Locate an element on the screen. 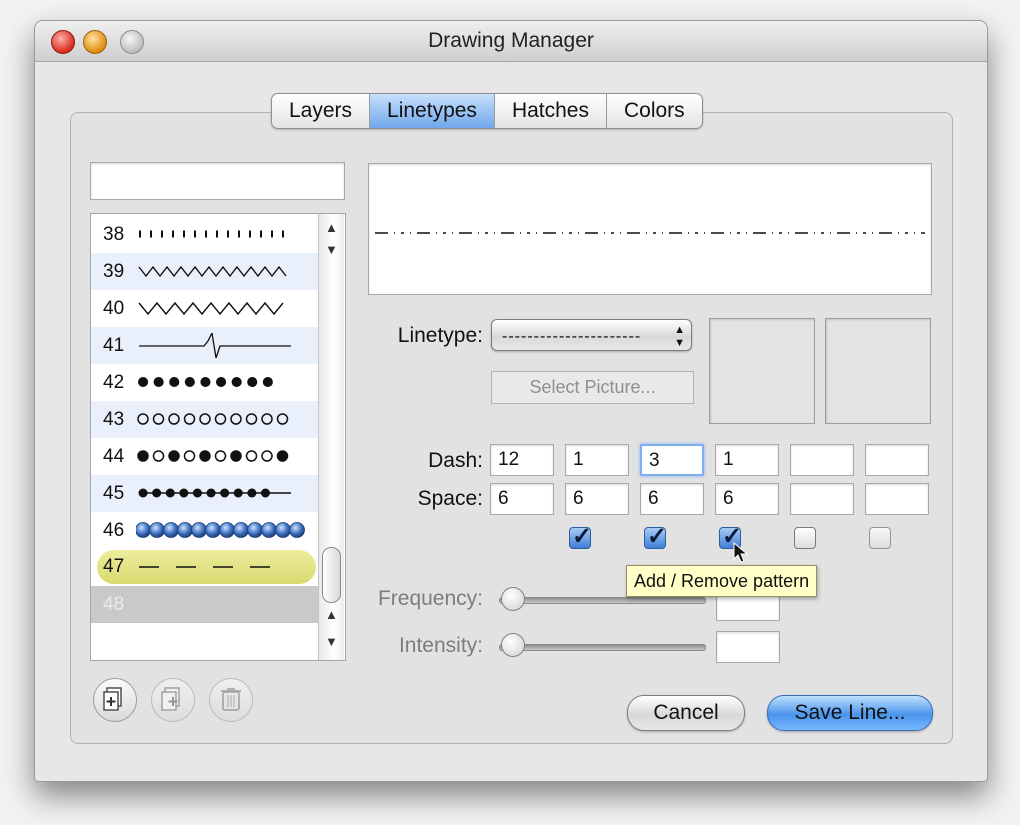  dash-field-3: 3 is located at coordinates (672, 460).